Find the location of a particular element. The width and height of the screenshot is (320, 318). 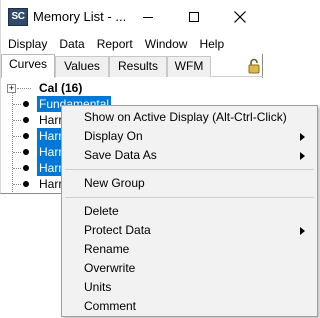

maximize-icon is located at coordinates (194, 17).